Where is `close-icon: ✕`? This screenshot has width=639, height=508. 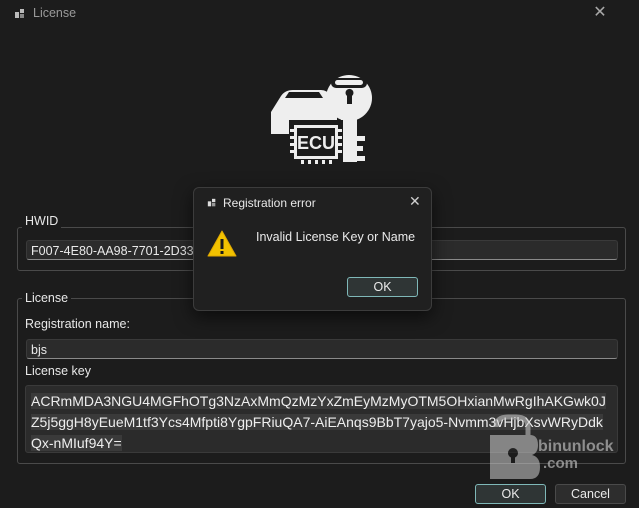 close-icon: ✕ is located at coordinates (600, 13).